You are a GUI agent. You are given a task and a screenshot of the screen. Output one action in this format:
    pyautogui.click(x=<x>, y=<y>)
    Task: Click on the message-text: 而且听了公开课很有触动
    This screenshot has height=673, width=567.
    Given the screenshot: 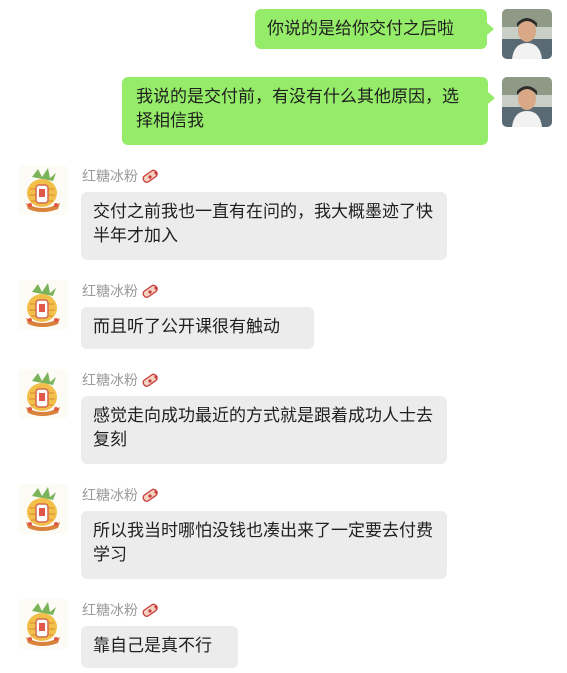 What is the action you would take?
    pyautogui.click(x=186, y=327)
    